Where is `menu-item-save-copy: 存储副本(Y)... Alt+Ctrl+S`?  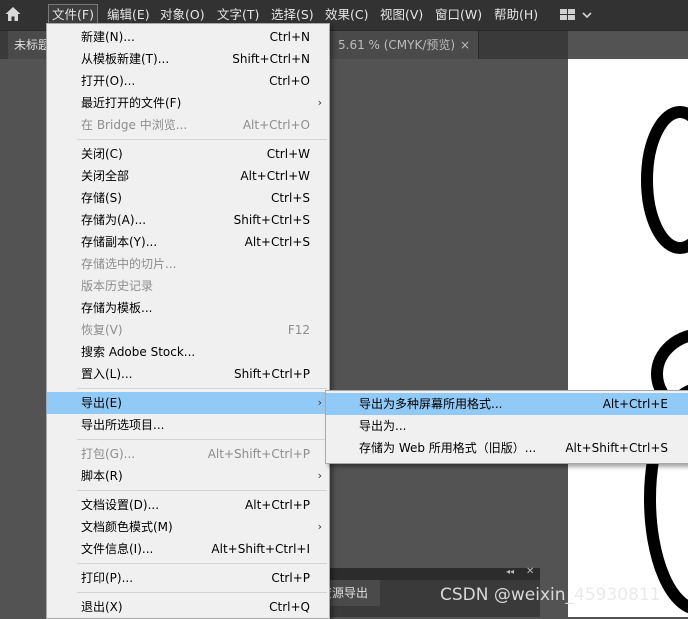
menu-item-save-copy: 存储副本(Y)... Alt+Ctrl+S is located at coordinates (188, 242).